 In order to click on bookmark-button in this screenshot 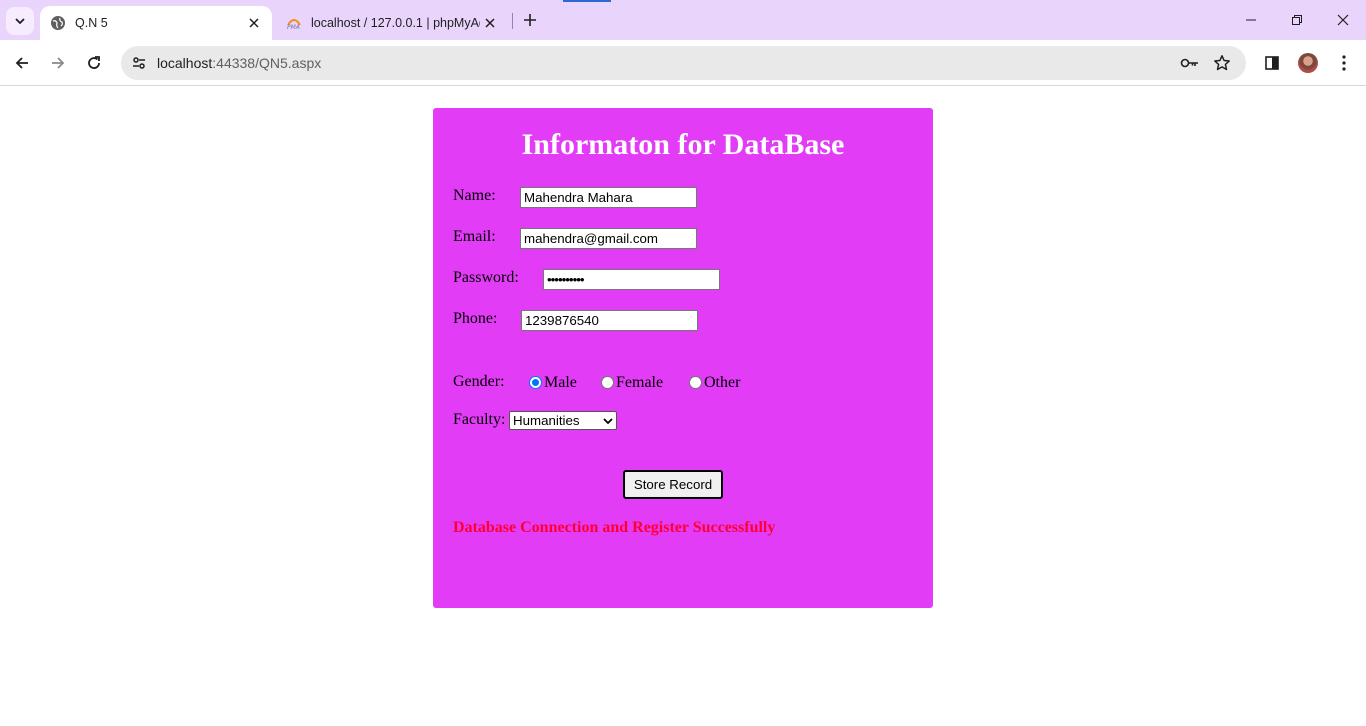, I will do `click(1222, 63)`.